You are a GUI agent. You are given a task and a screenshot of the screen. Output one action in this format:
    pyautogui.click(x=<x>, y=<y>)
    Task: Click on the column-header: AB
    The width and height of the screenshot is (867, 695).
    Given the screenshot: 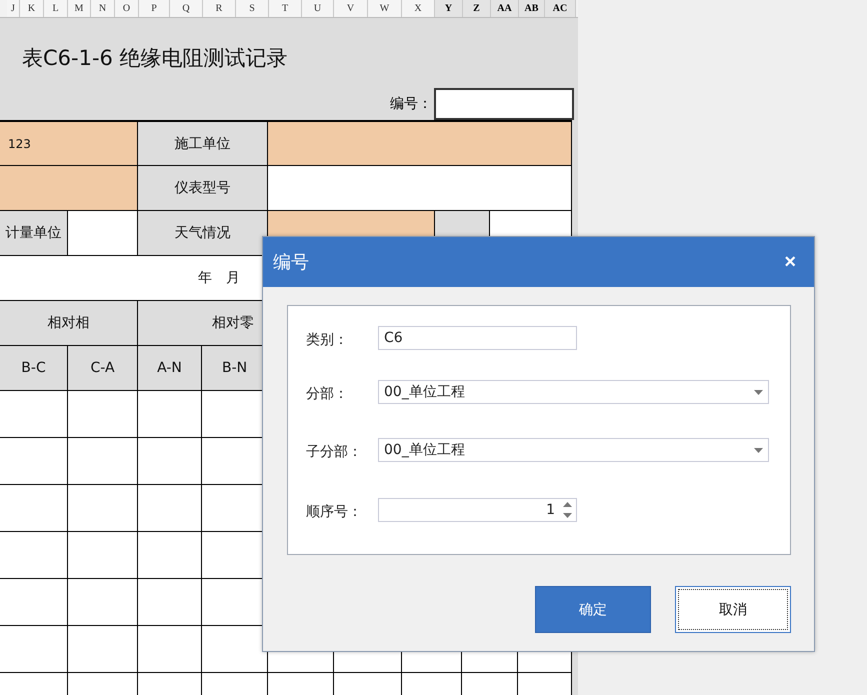 What is the action you would take?
    pyautogui.click(x=532, y=8)
    